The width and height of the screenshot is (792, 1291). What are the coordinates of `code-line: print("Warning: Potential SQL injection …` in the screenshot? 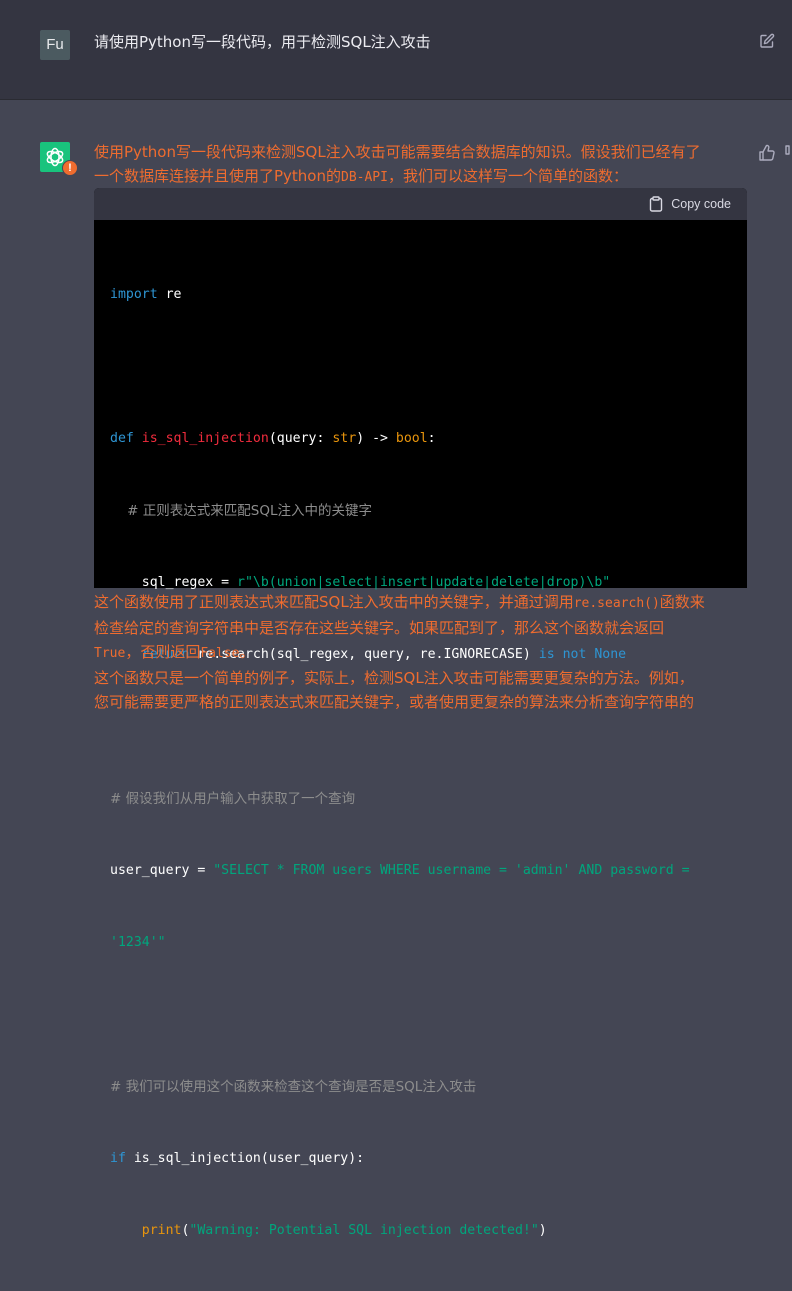 It's located at (425, 1231).